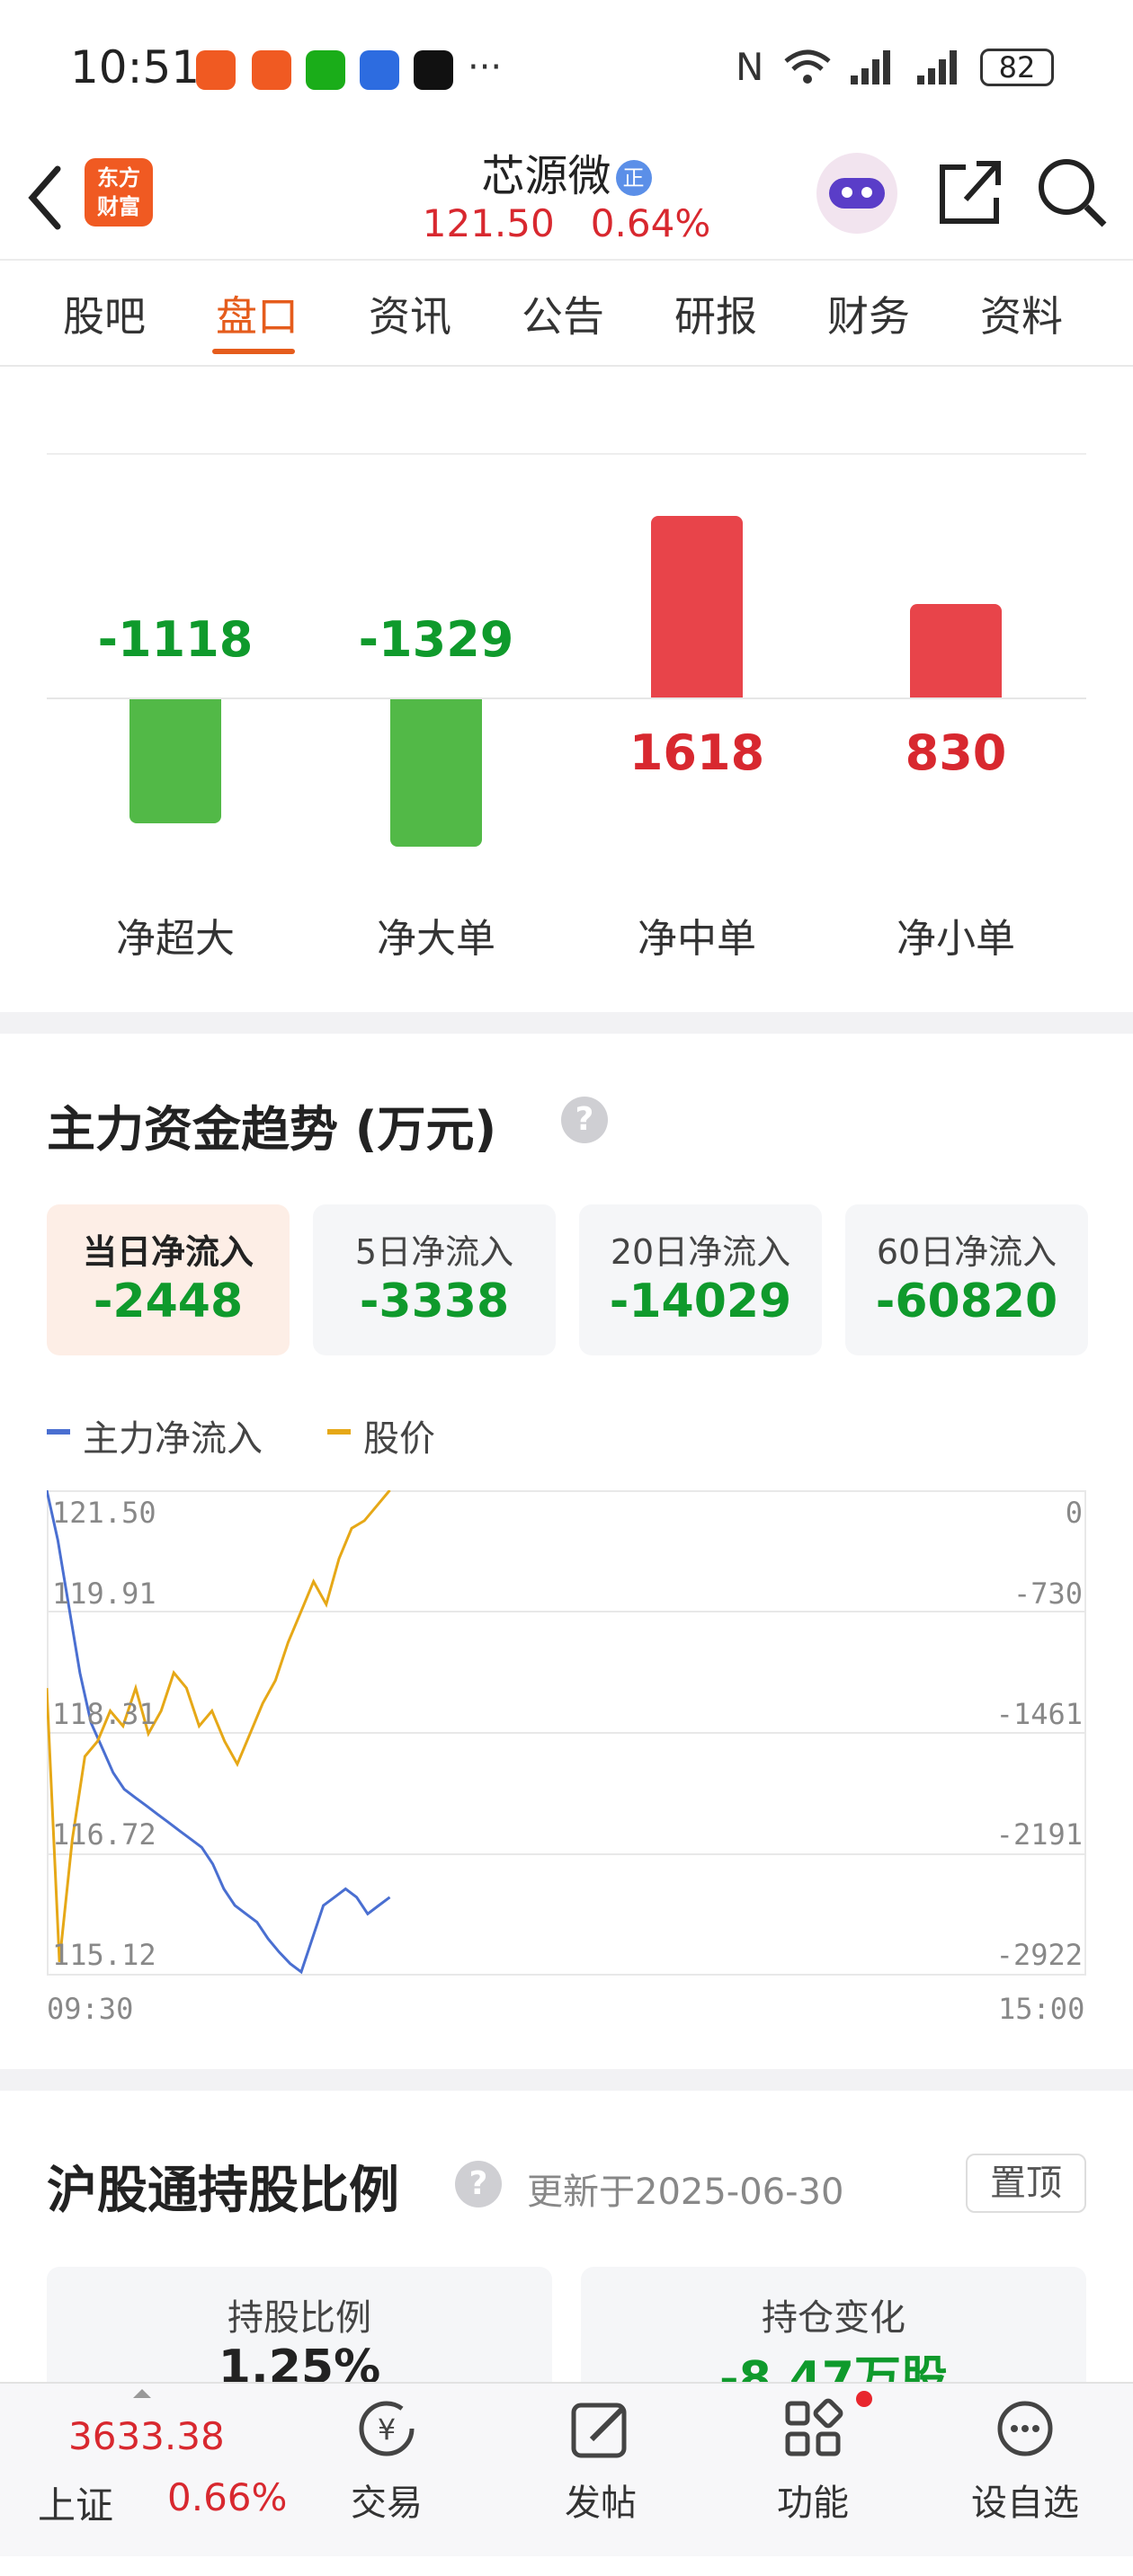 This screenshot has height=2576, width=1133. What do you see at coordinates (436, 773) in the screenshot?
I see `bar-large` at bounding box center [436, 773].